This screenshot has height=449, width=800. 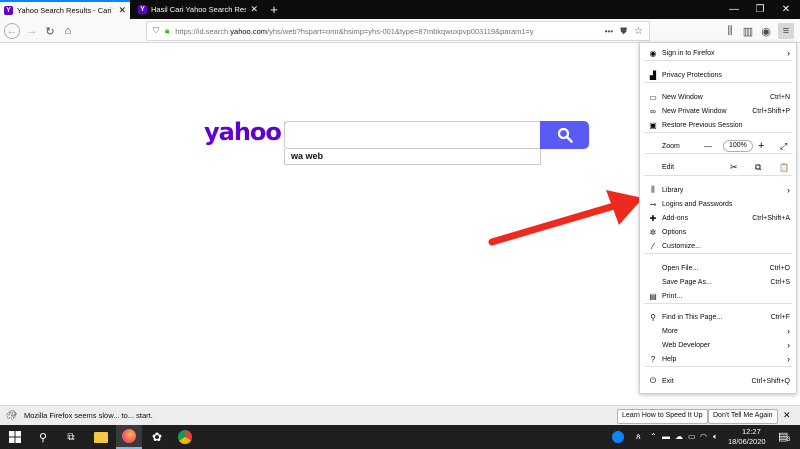 I want to click on edit-label: Edit, so click(x=668, y=167).